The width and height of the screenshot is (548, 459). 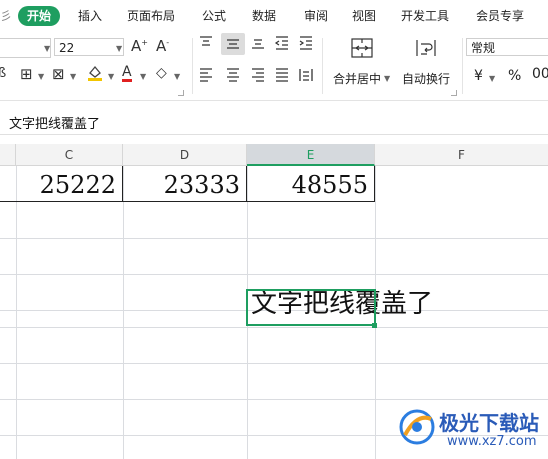 I want to click on formula-content: 文字把线覆盖了, so click(x=54, y=122).